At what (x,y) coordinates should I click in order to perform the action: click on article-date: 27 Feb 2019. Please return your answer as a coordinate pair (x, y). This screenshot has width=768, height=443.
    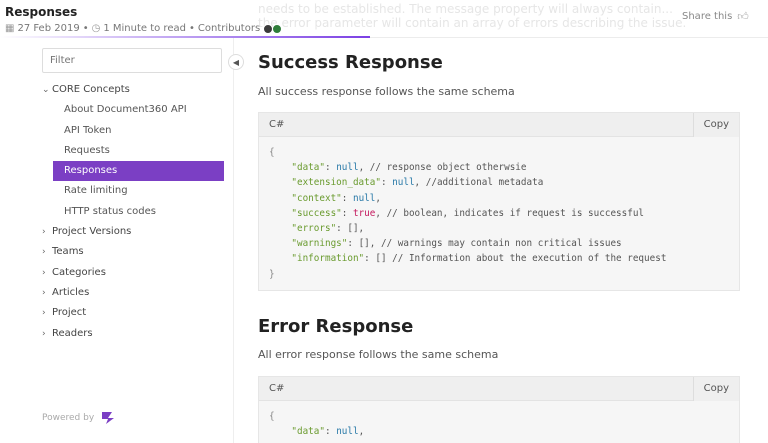
    Looking at the image, I should click on (48, 28).